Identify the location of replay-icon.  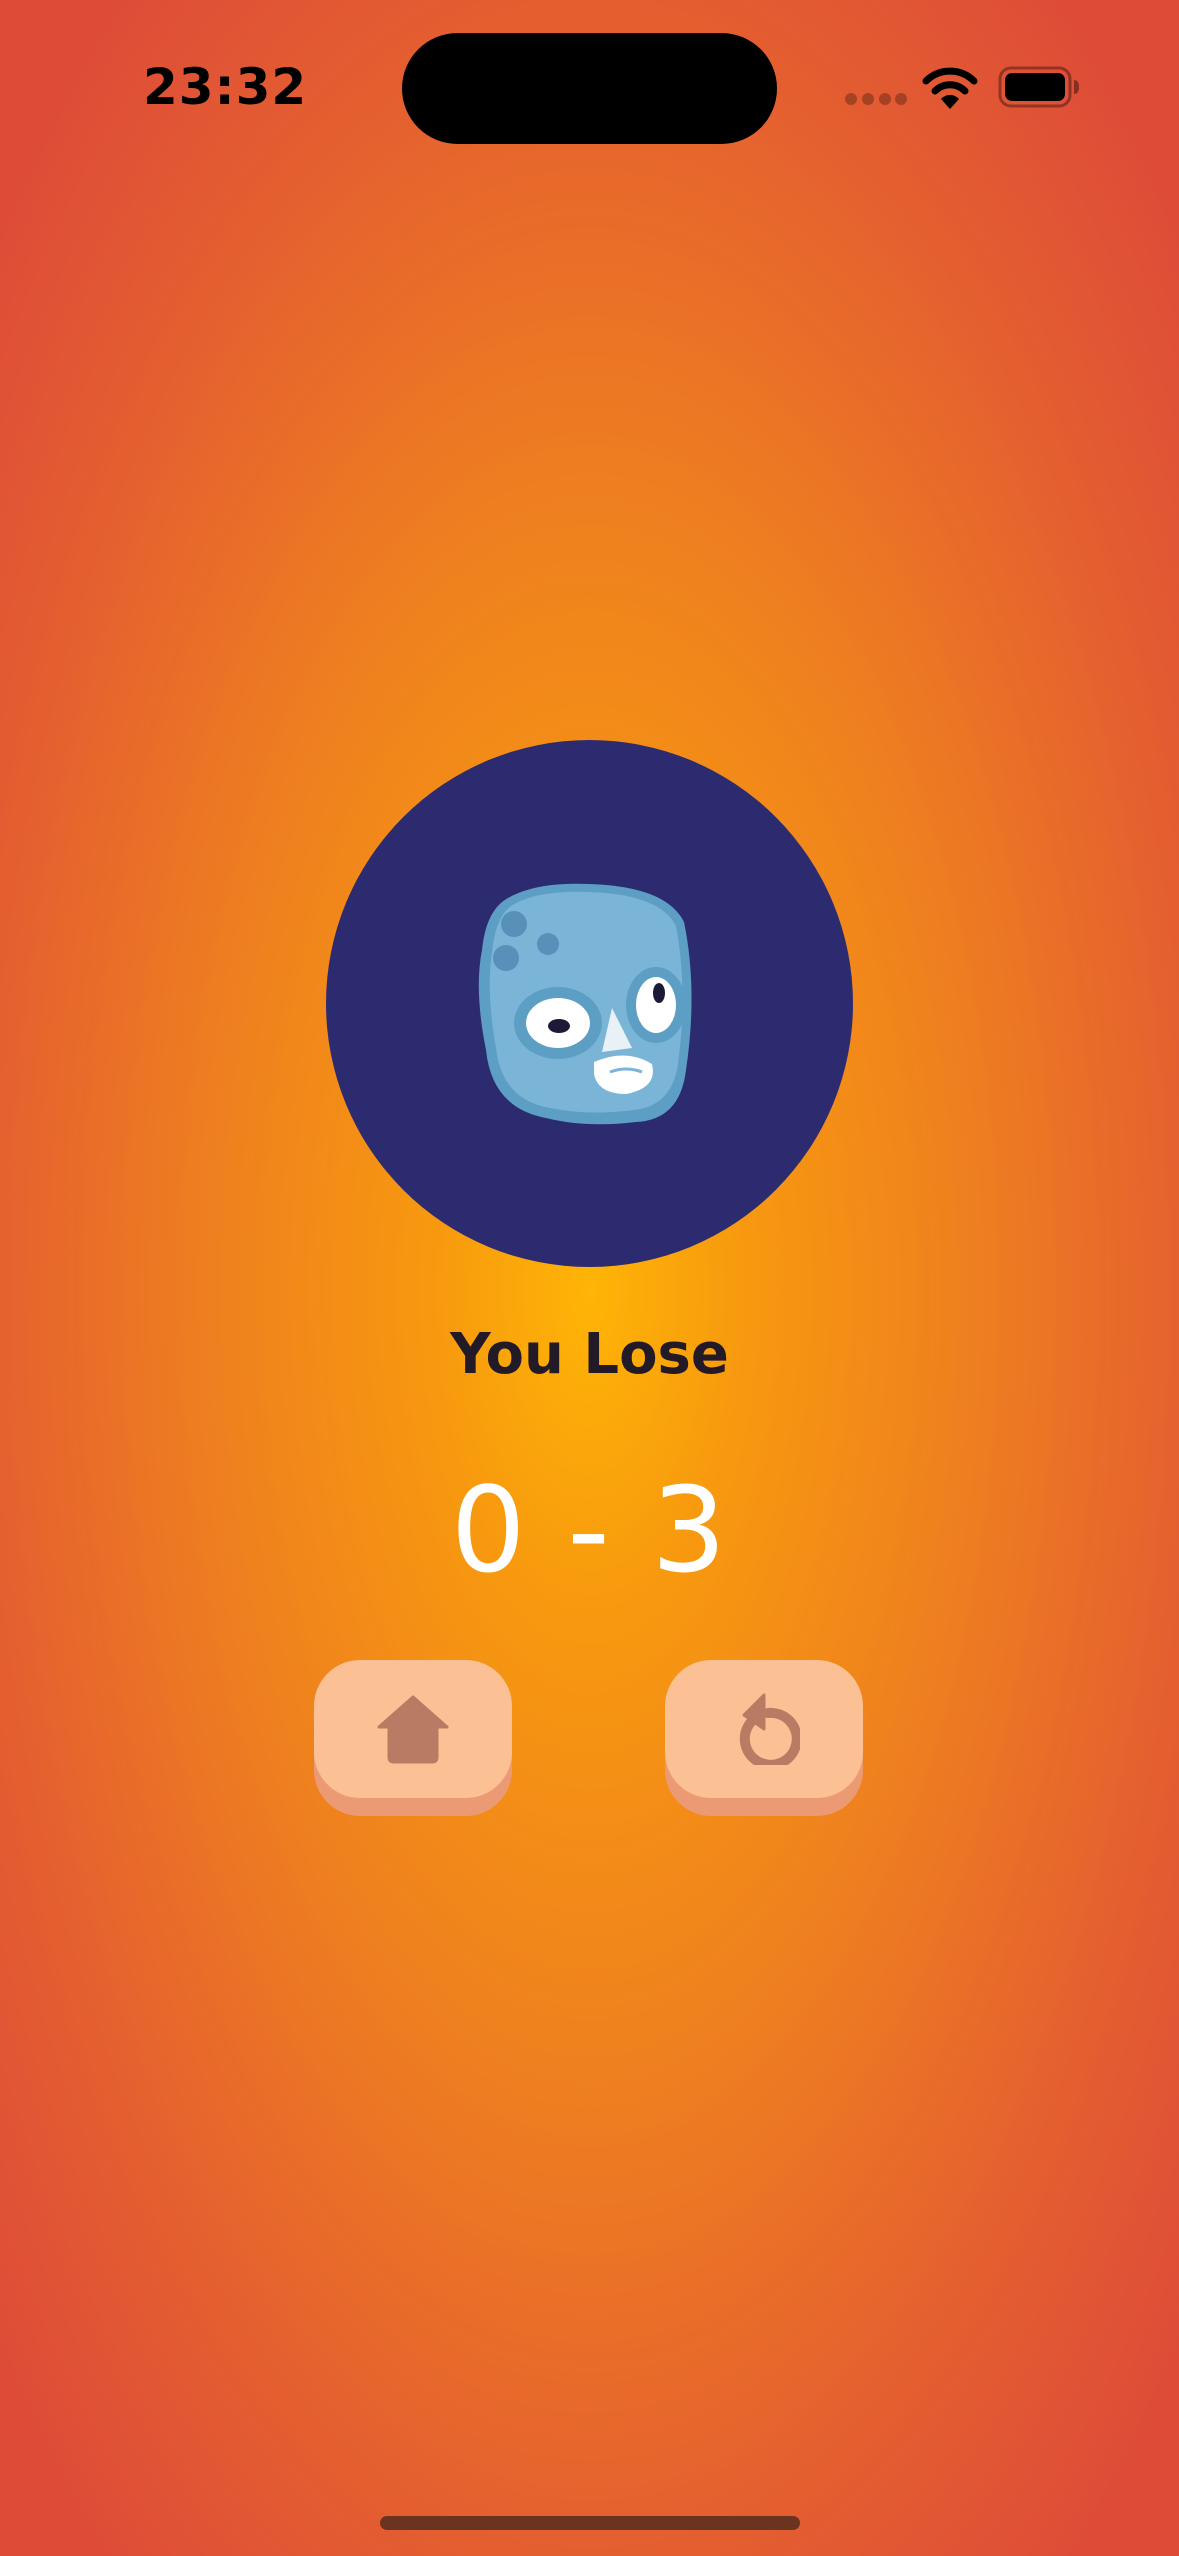
(769, 1729).